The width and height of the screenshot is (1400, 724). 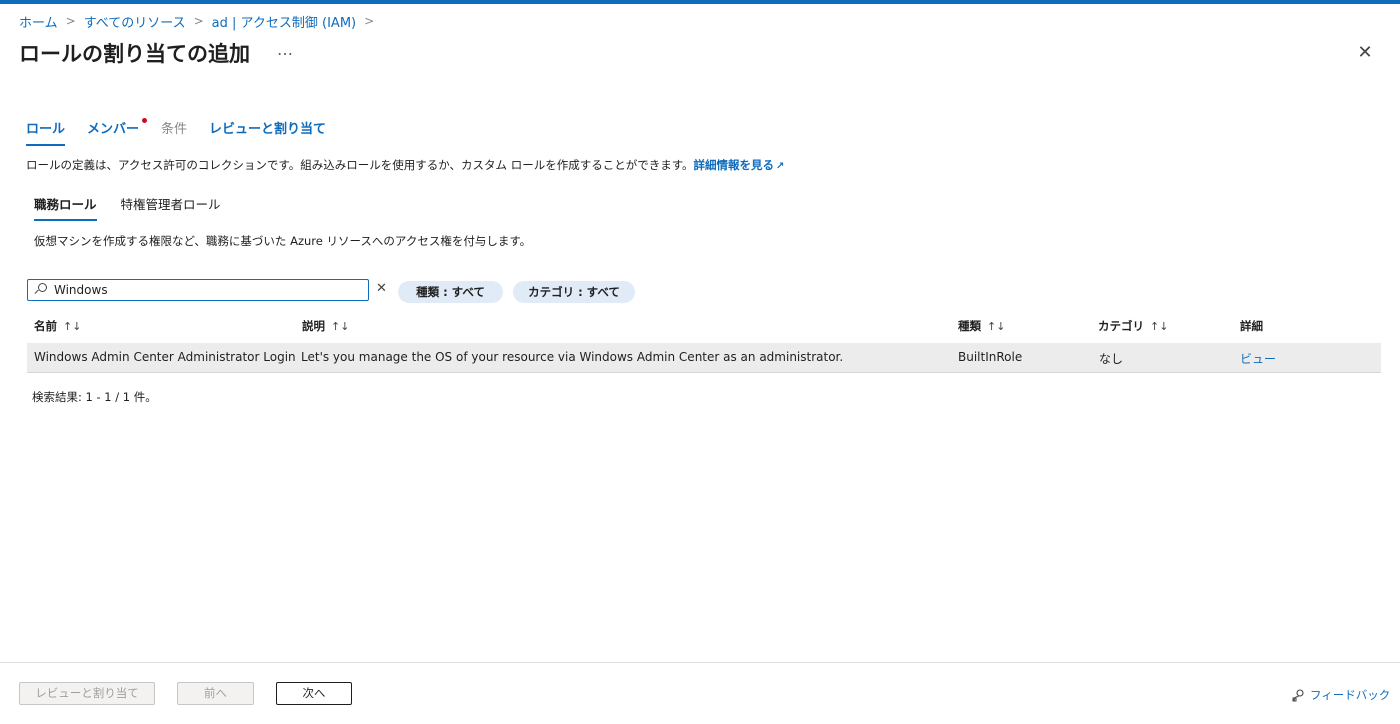 What do you see at coordinates (215, 693) in the screenshot?
I see `previous-button: 前へ` at bounding box center [215, 693].